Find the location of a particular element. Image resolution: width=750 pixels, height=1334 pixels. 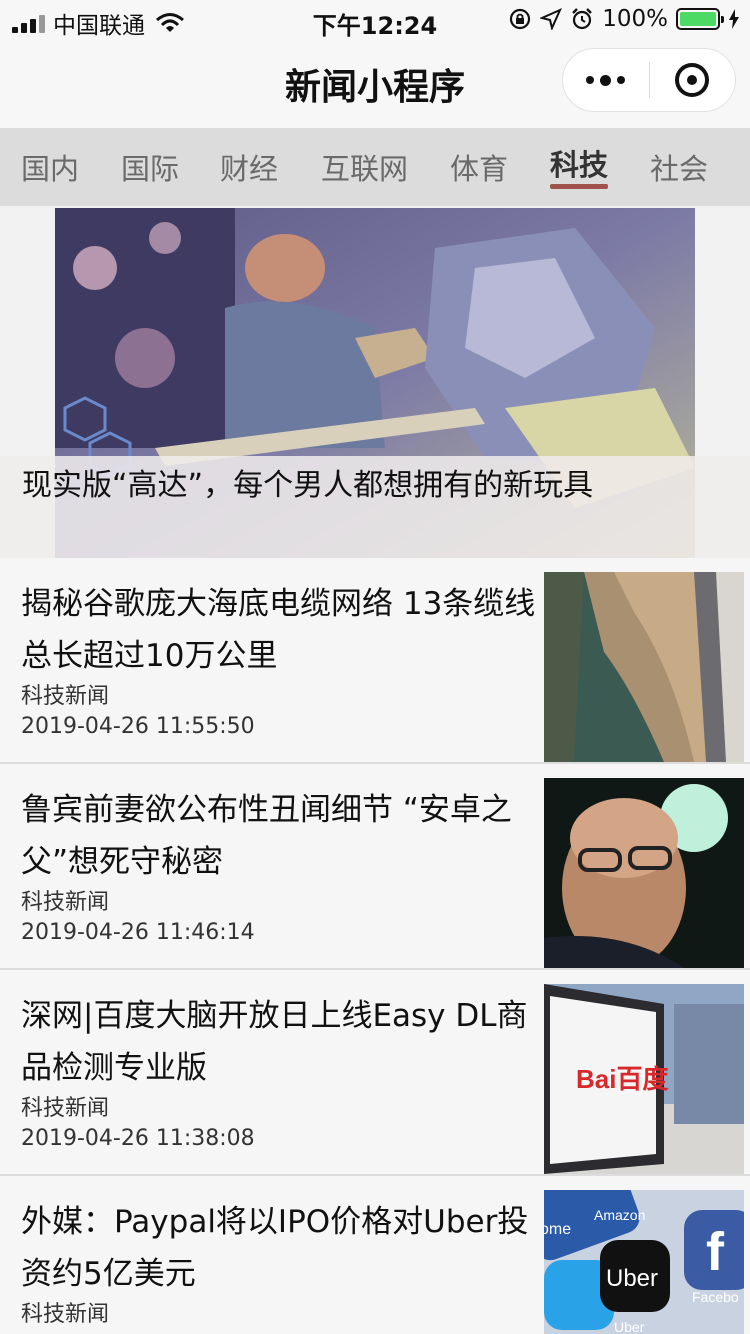

menu-capsule is located at coordinates (649, 80).